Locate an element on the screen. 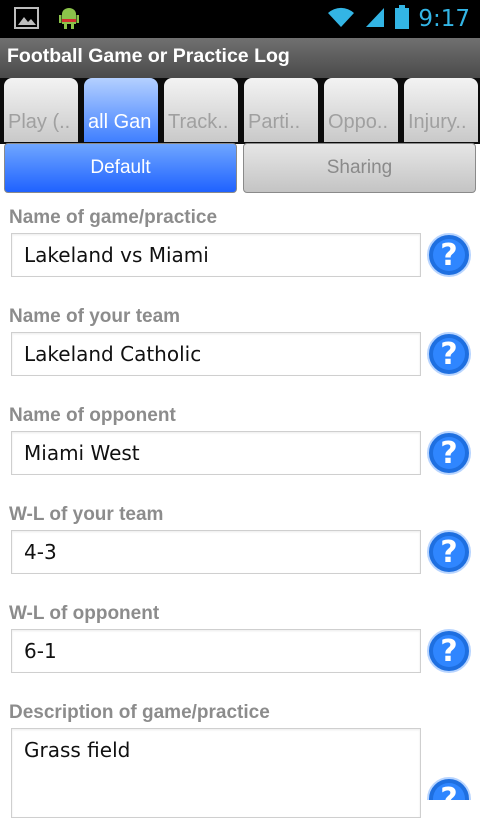  team-name-field: Lakeland Catholic is located at coordinates (216, 354).